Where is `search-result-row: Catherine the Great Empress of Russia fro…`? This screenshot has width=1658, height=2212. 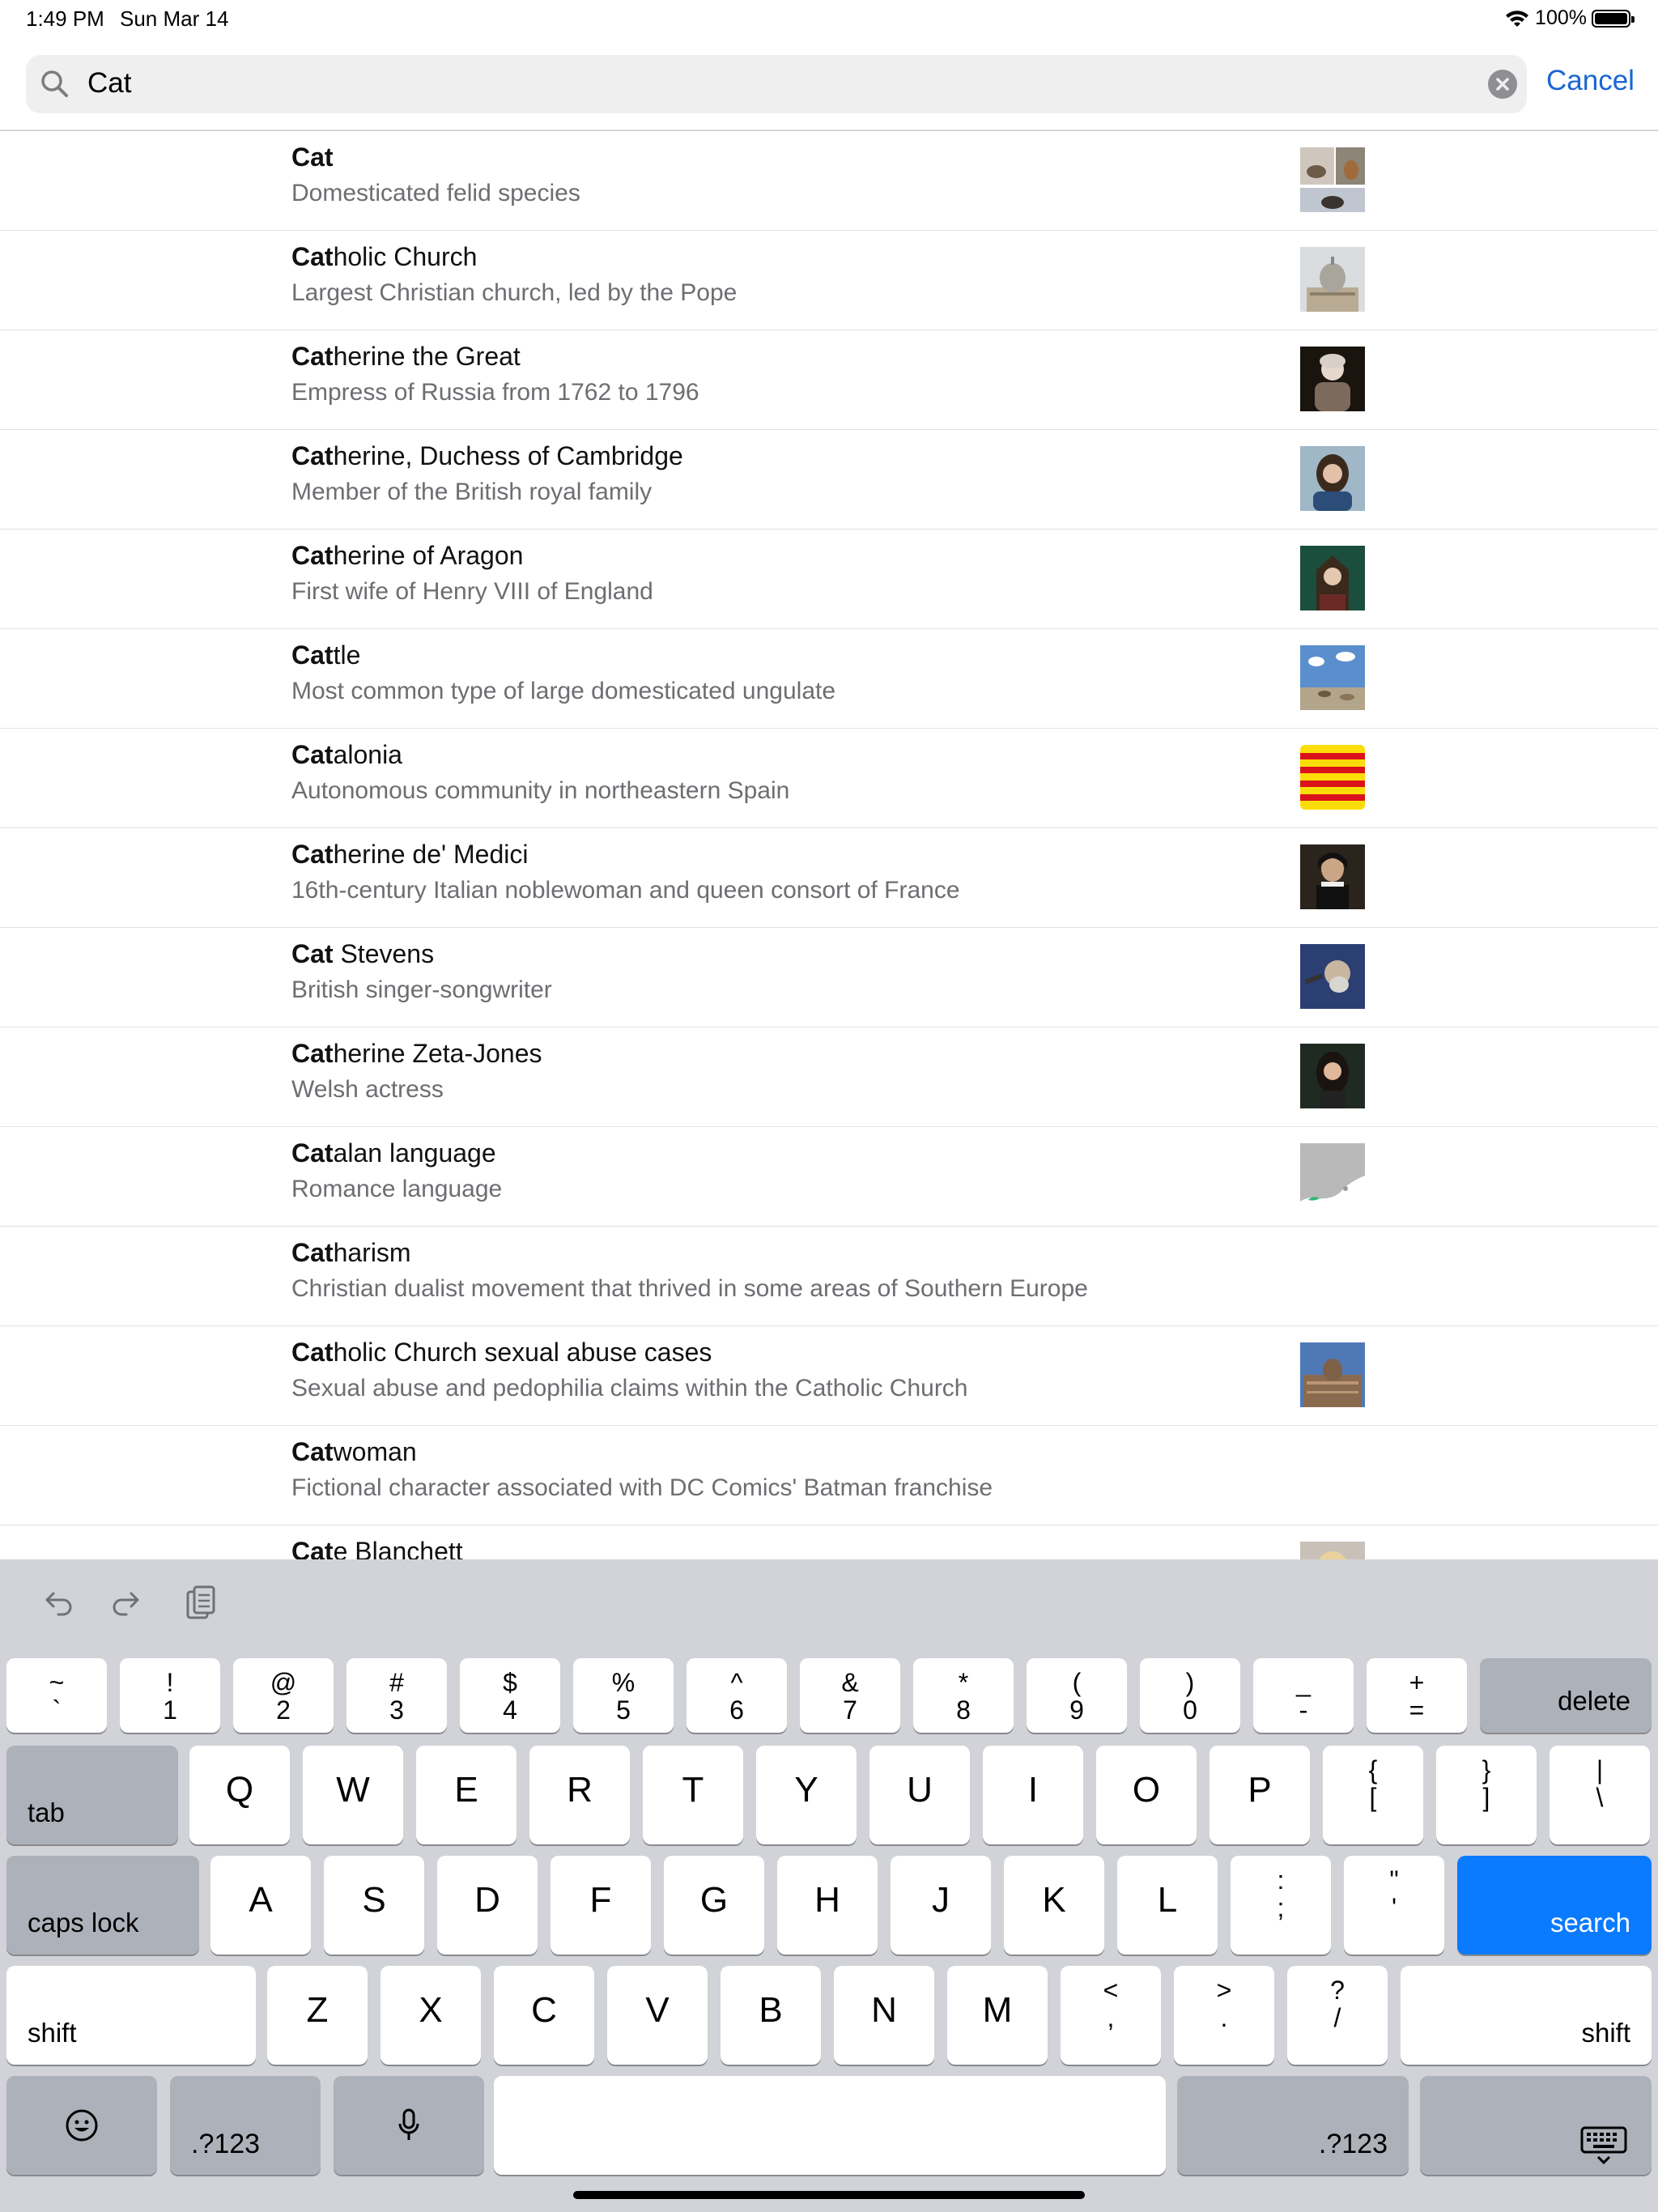
search-result-row: Catherine the Great Empress of Russia fro… is located at coordinates (829, 380).